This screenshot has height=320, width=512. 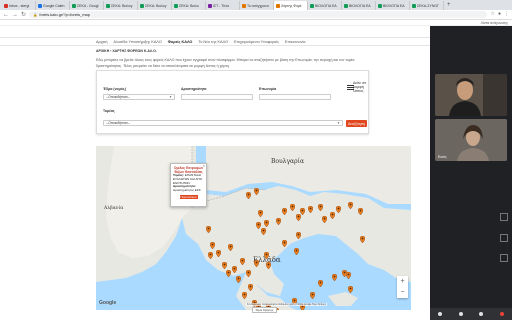 What do you see at coordinates (223, 123) in the screenshot?
I see `sector-select: --Οποιαδήποτε-- ▼` at bounding box center [223, 123].